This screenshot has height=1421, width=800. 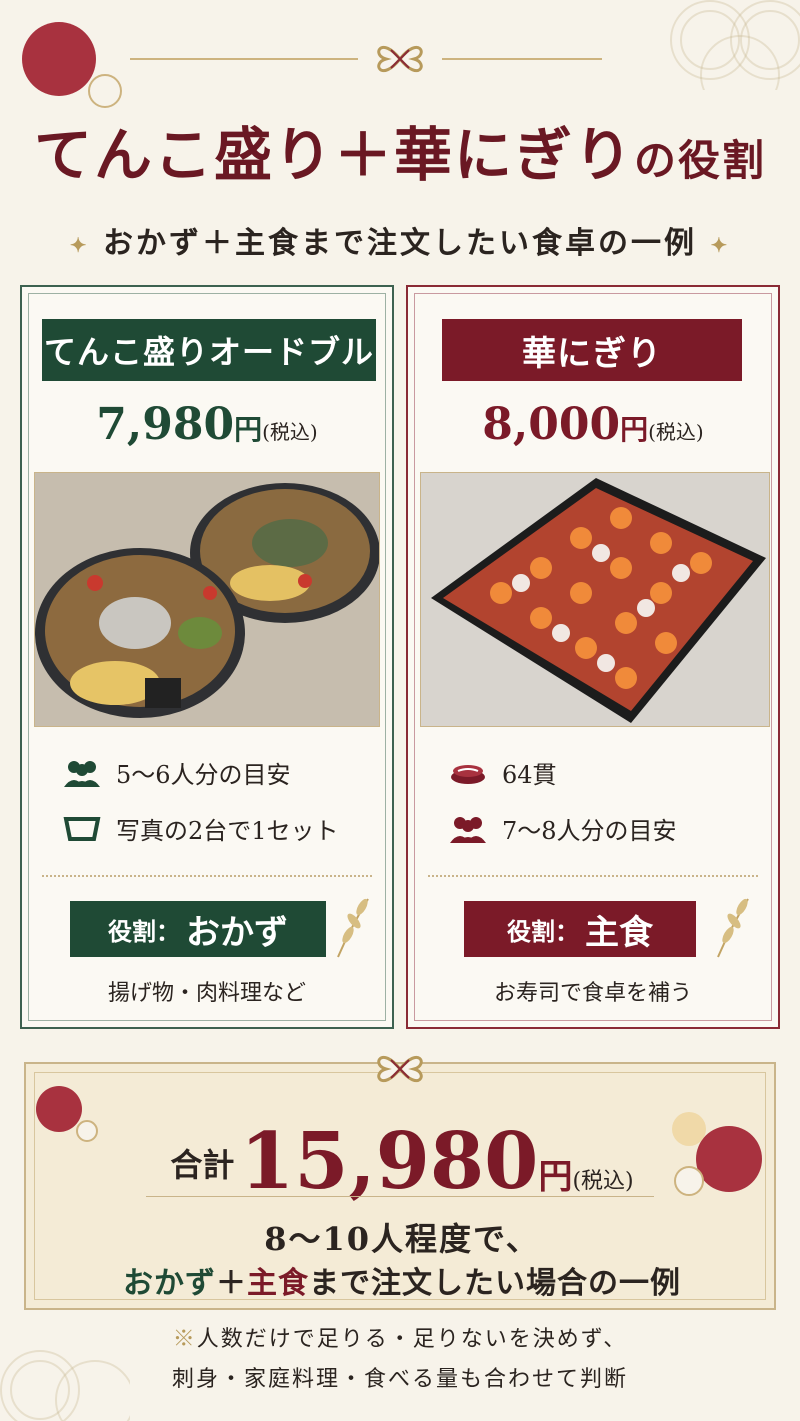 I want to click on product-price: 8,000円(税込), so click(x=593, y=424).